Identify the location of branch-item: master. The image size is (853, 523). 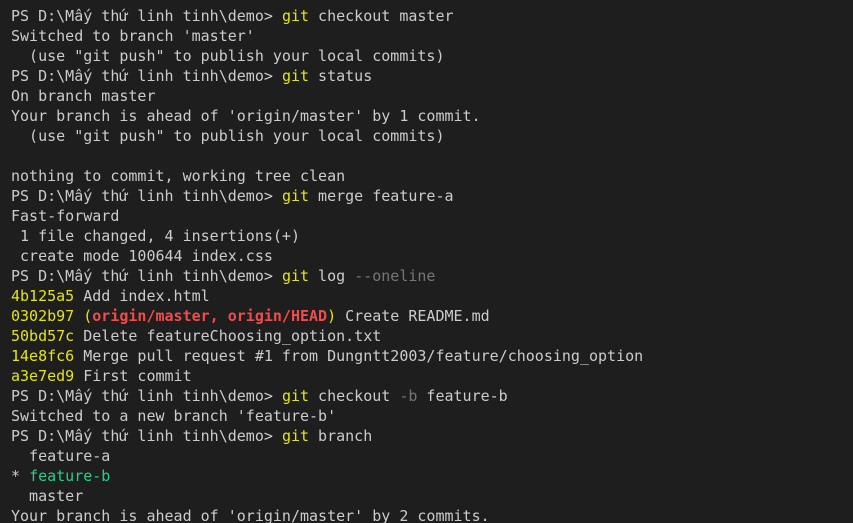
(47, 496).